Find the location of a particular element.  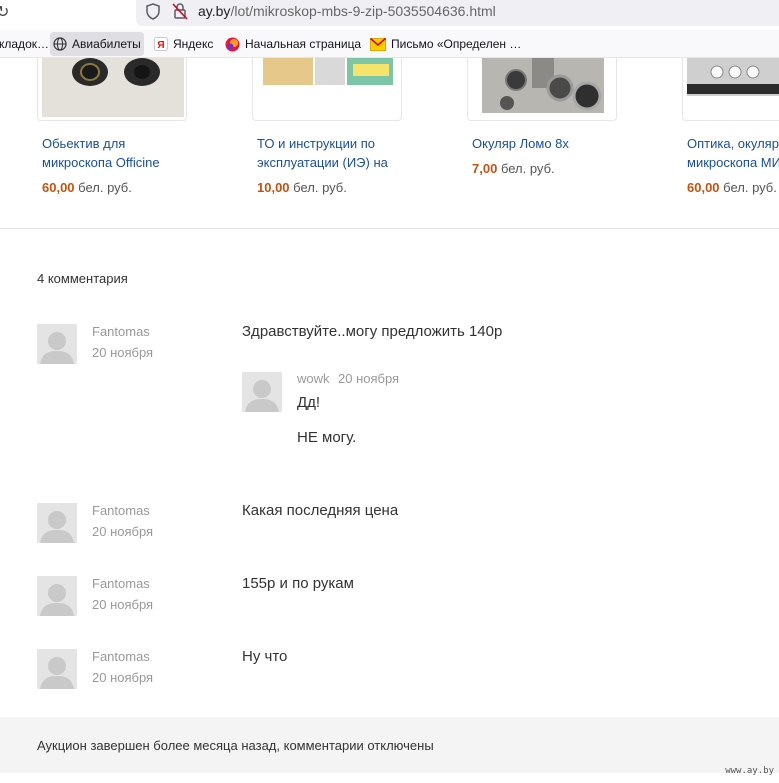

comment-text: 155р и по рукам is located at coordinates (298, 583).